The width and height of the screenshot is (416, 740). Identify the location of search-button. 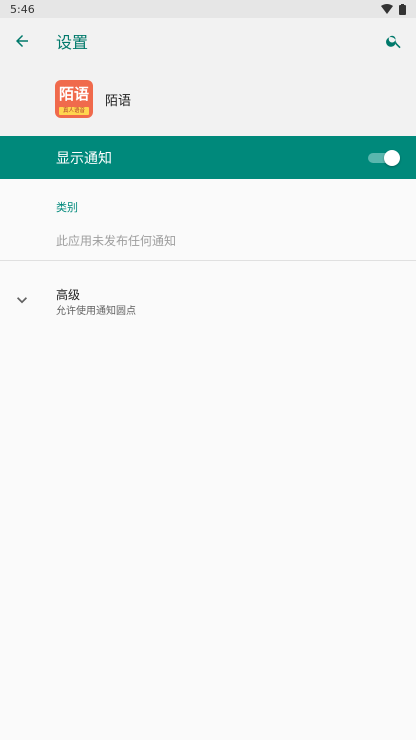
(394, 41).